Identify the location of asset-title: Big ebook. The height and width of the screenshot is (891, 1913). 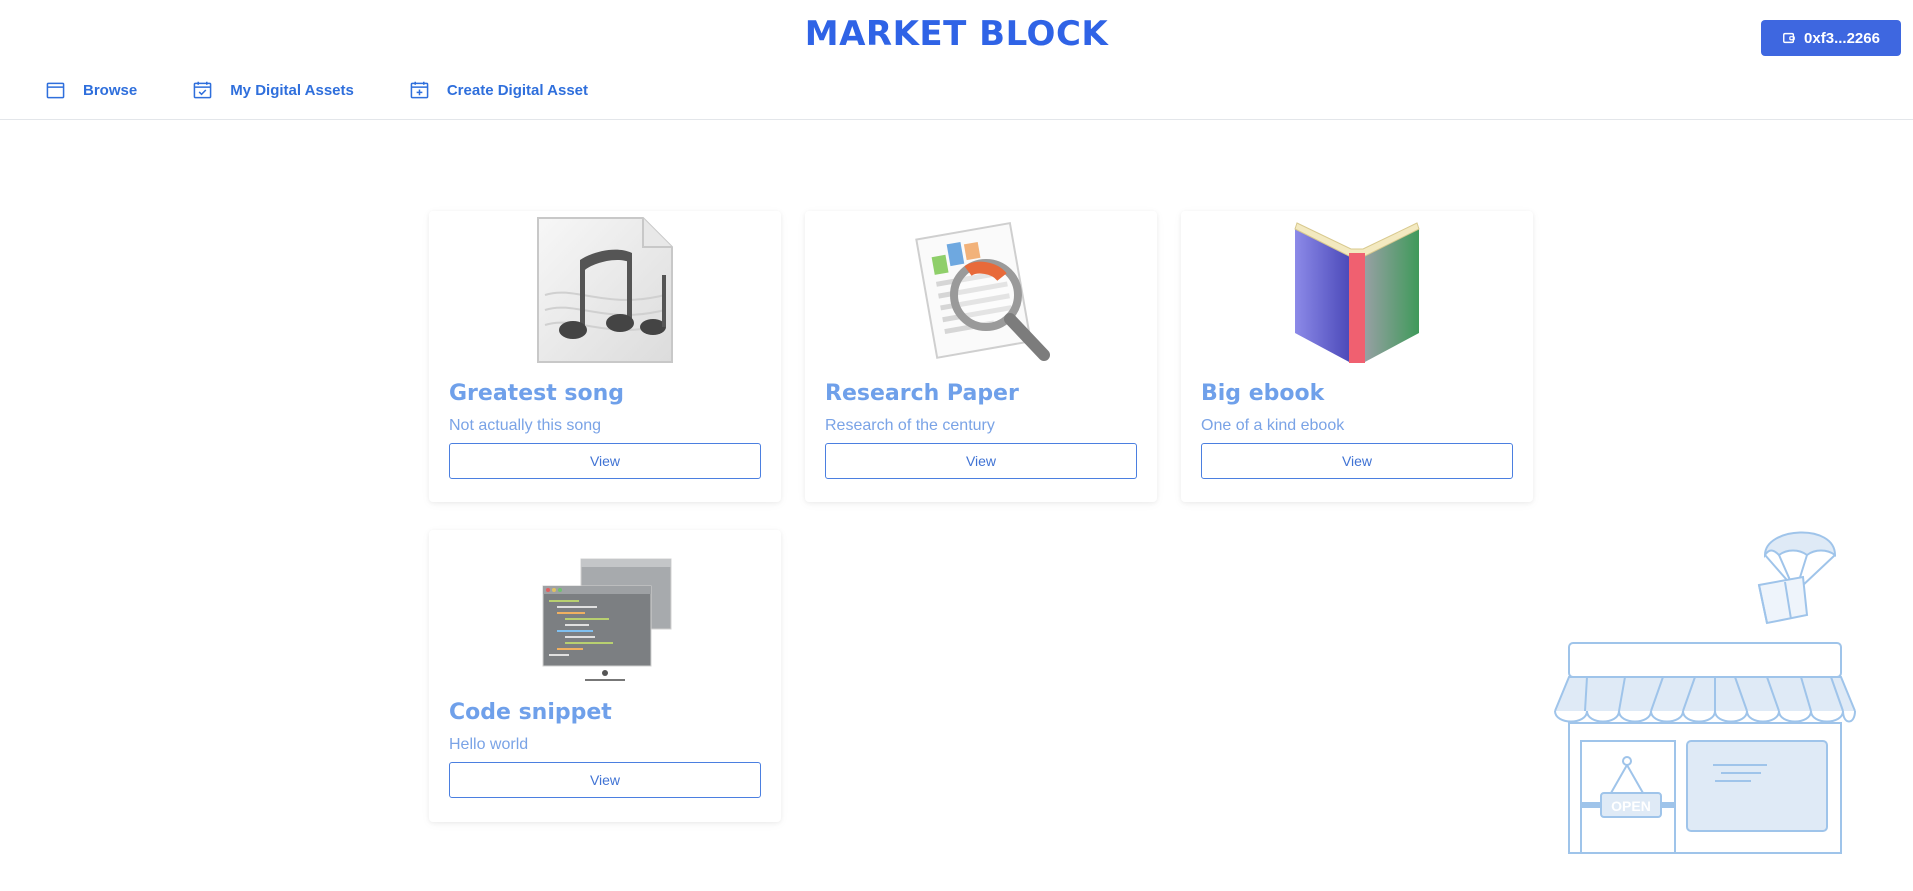
(1263, 393).